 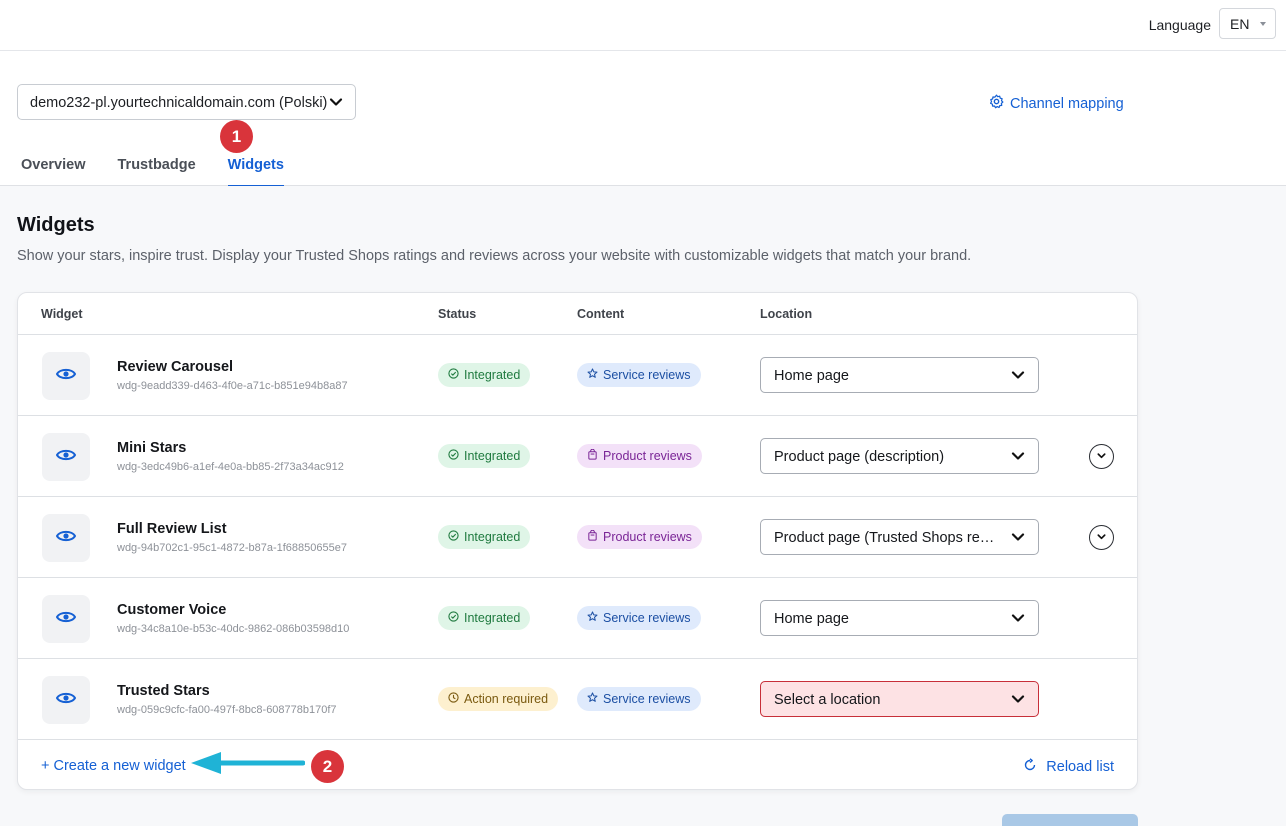 I want to click on location-value: Product page (Trusted Shops reviews tab), so click(x=906, y=538).